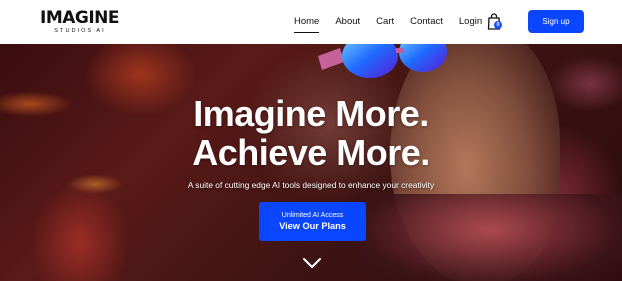 This screenshot has height=281, width=622. I want to click on hero-title-line-1: Imagine More., so click(311, 113).